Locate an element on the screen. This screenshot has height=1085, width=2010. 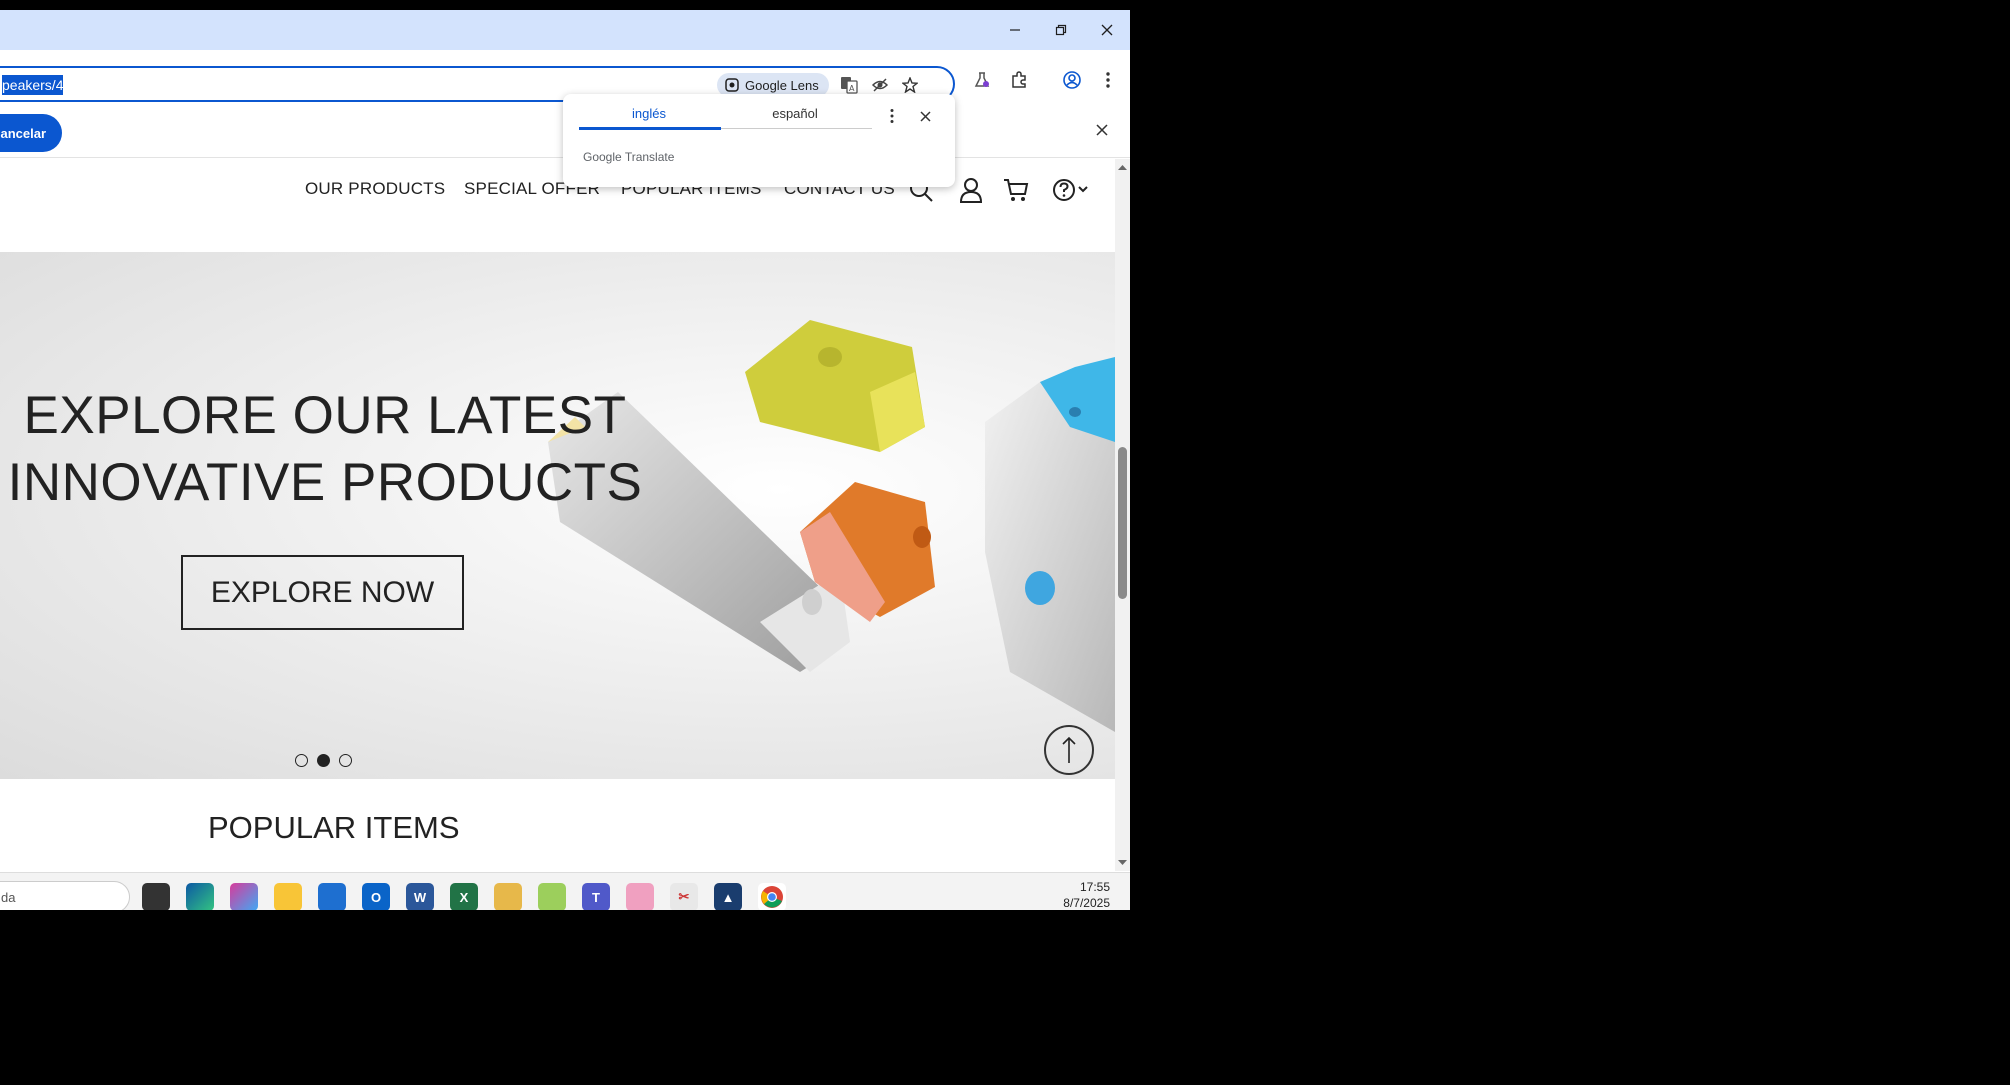
taskbar-clock: 17:55 8/7/2025 is located at coordinates (1075, 894).